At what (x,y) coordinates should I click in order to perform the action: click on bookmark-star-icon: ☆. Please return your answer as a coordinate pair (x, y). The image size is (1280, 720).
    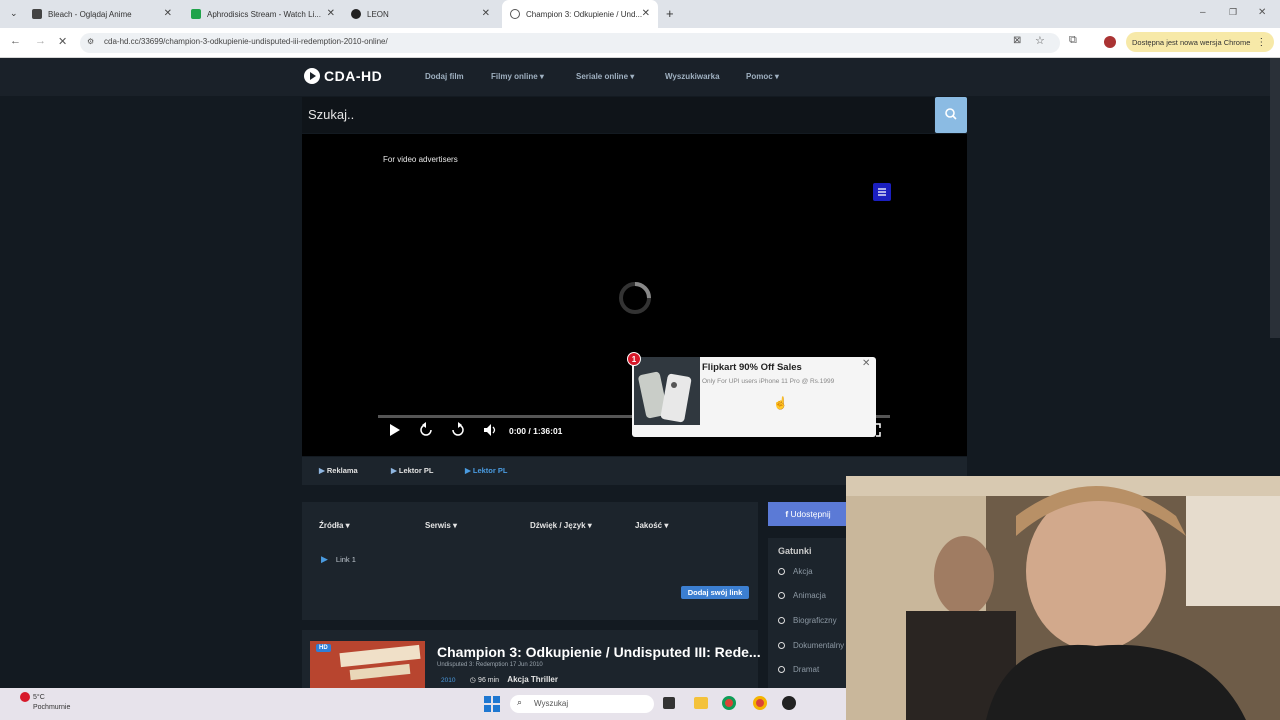
    Looking at the image, I should click on (1040, 40).